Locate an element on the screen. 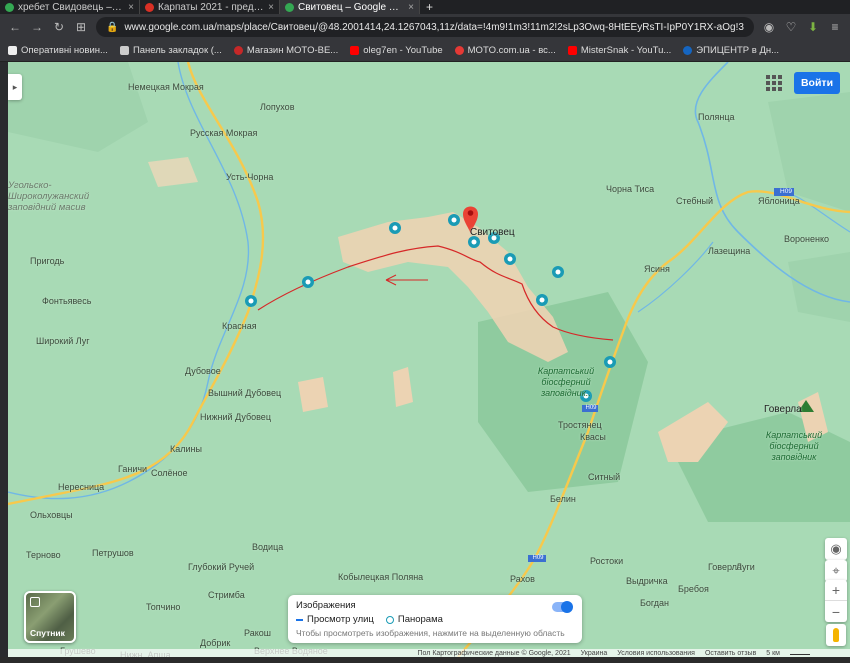  place-label: Нижний Дубовец is located at coordinates (235, 417).